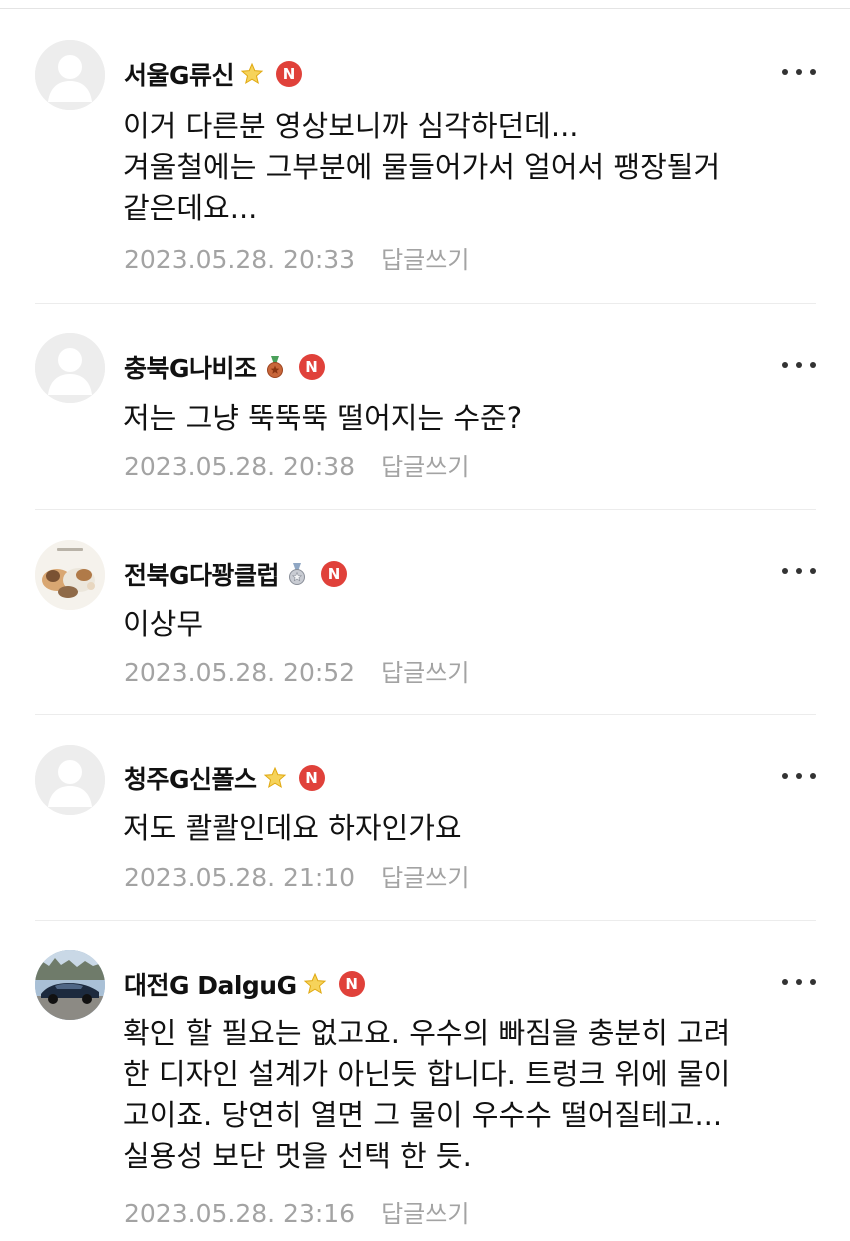  I want to click on comment-date: 2023.05.28. 20:33, so click(240, 259).